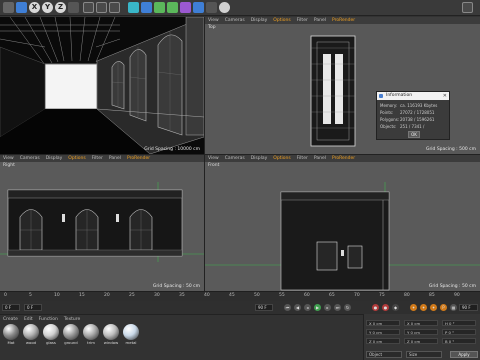  Describe the element at coordinates (383, 341) in the screenshot. I see `position-z-field: Z 0 cm` at that location.